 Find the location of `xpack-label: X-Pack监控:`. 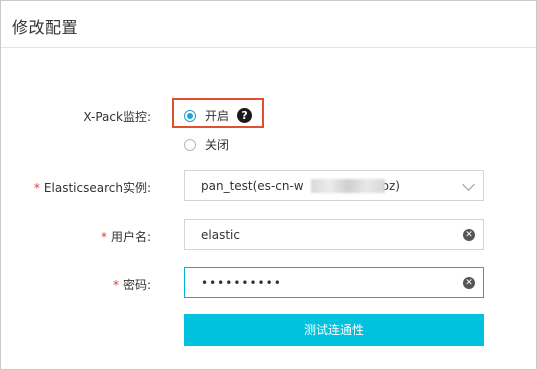

xpack-label: X-Pack监控: is located at coordinates (117, 117).